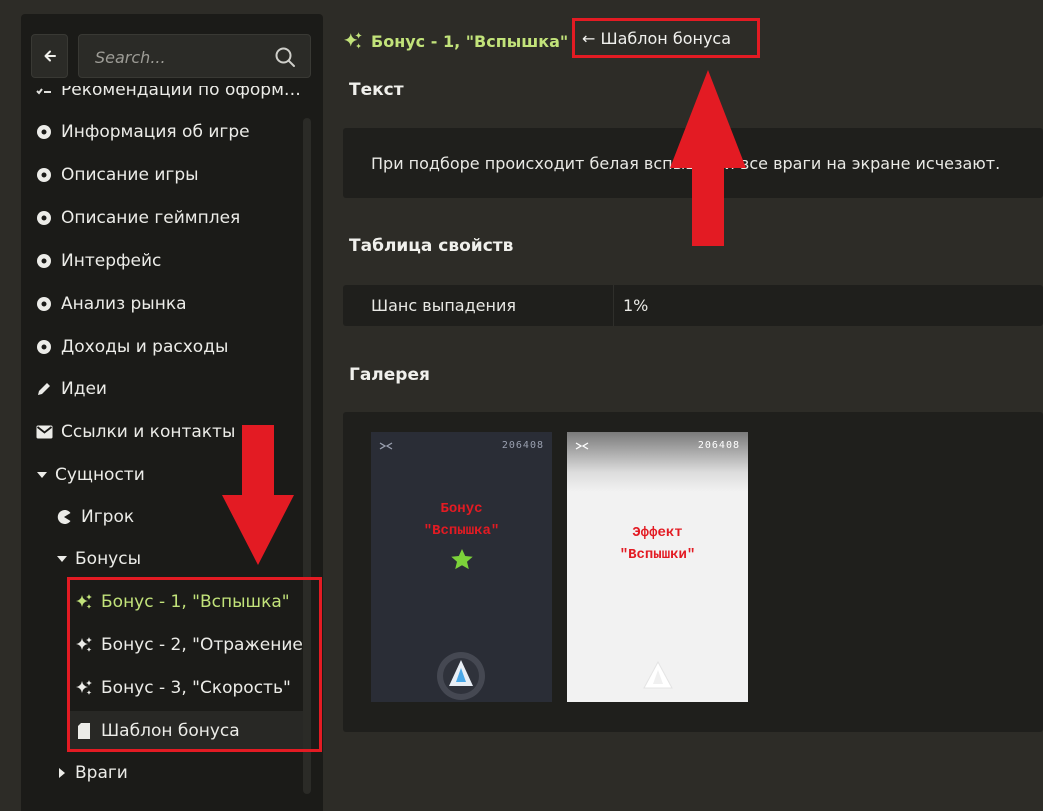 The image size is (1043, 811). I want to click on sidebar-item-gameplay-description: Описание геймплея, so click(173, 218).